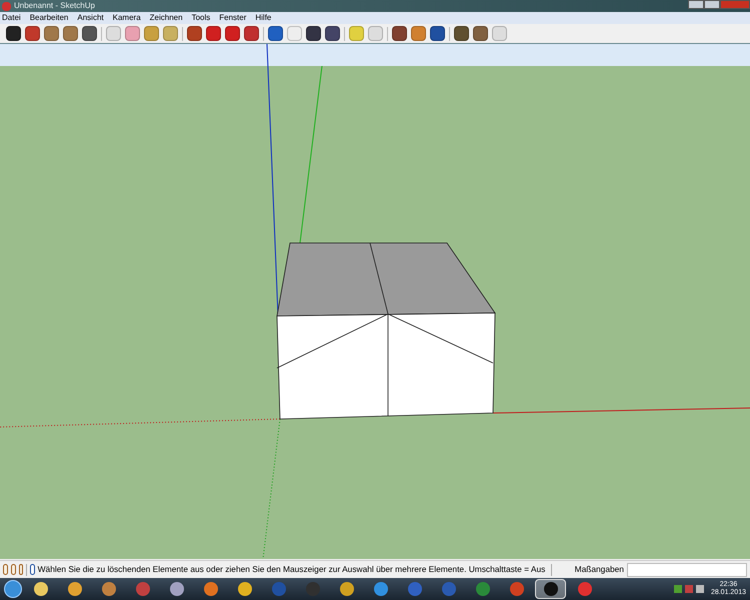 The width and height of the screenshot is (750, 600). I want to click on taskbar-button, so click(550, 589).